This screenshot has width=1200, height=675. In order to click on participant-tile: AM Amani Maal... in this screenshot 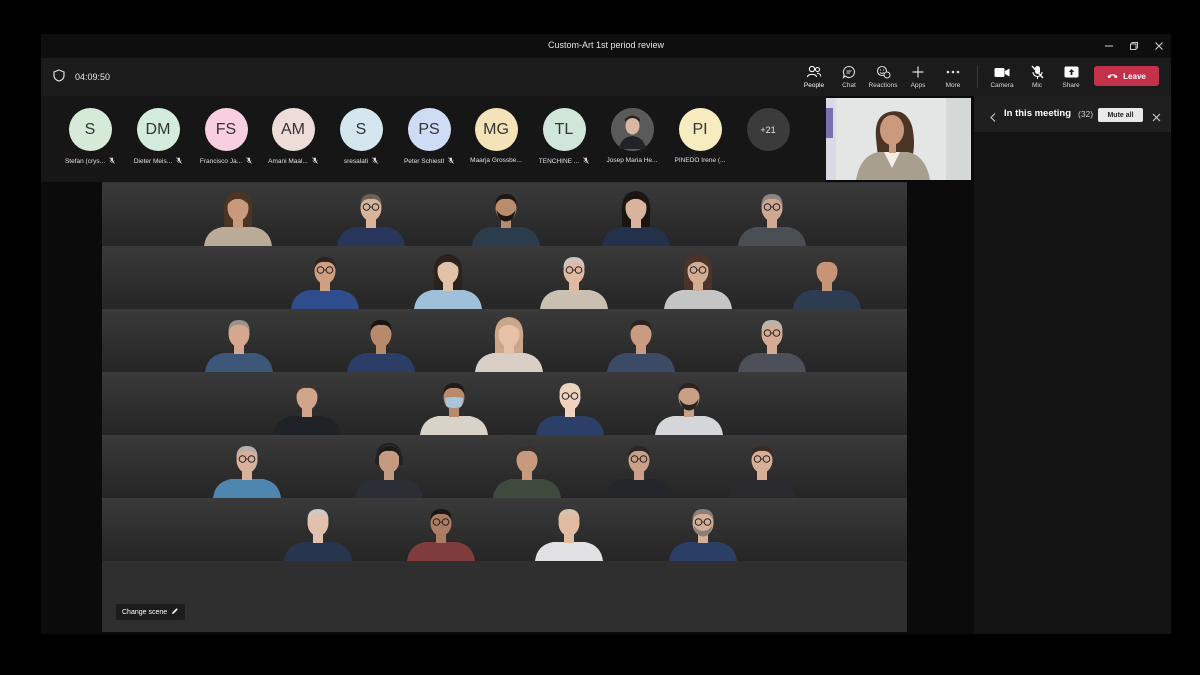, I will do `click(293, 137)`.